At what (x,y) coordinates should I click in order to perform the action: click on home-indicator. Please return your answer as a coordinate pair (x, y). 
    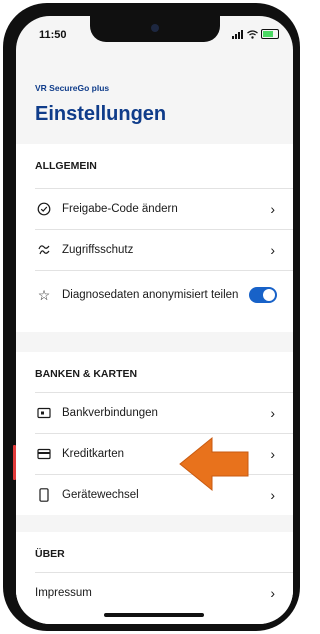
    Looking at the image, I should click on (154, 615).